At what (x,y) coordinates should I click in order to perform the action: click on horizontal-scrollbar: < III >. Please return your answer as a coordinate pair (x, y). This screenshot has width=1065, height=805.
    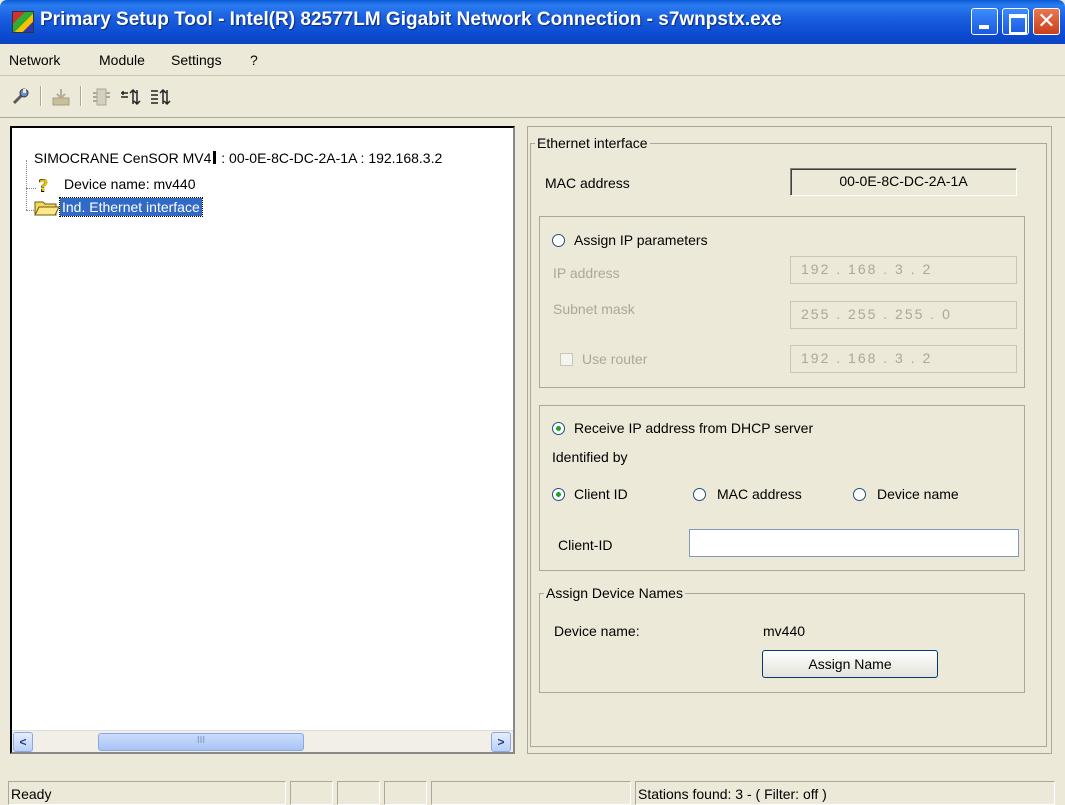
    Looking at the image, I should click on (262, 741).